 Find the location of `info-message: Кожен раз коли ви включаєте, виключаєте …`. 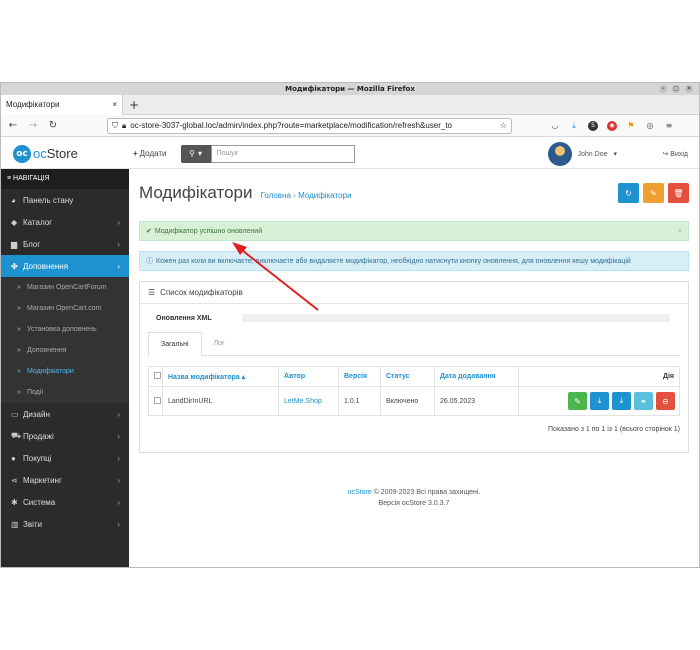

info-message: Кожен раз коли ви включаєте, виключаєте … is located at coordinates (393, 261).